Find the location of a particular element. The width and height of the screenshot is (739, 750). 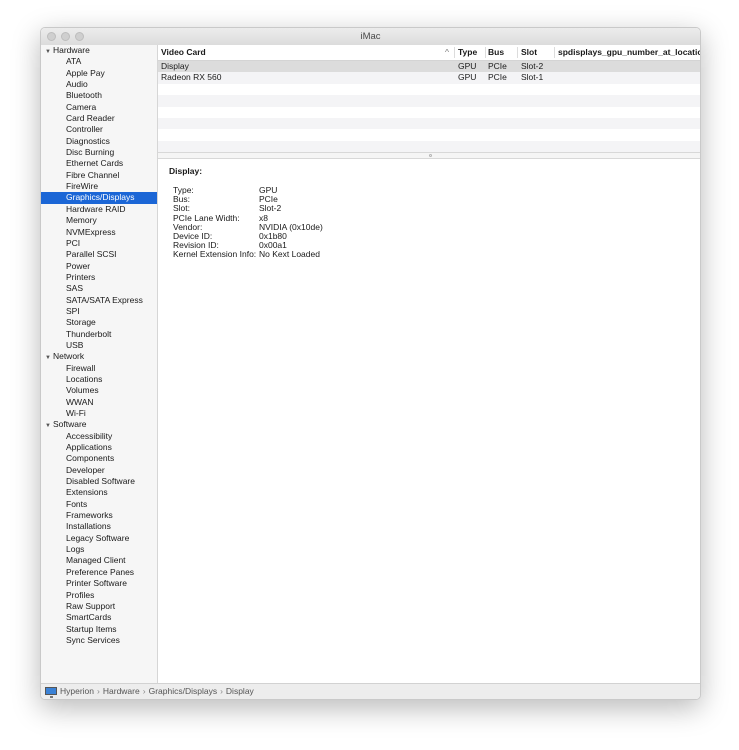

breadcrumb-item-hardware: Hardware is located at coordinates (121, 691).